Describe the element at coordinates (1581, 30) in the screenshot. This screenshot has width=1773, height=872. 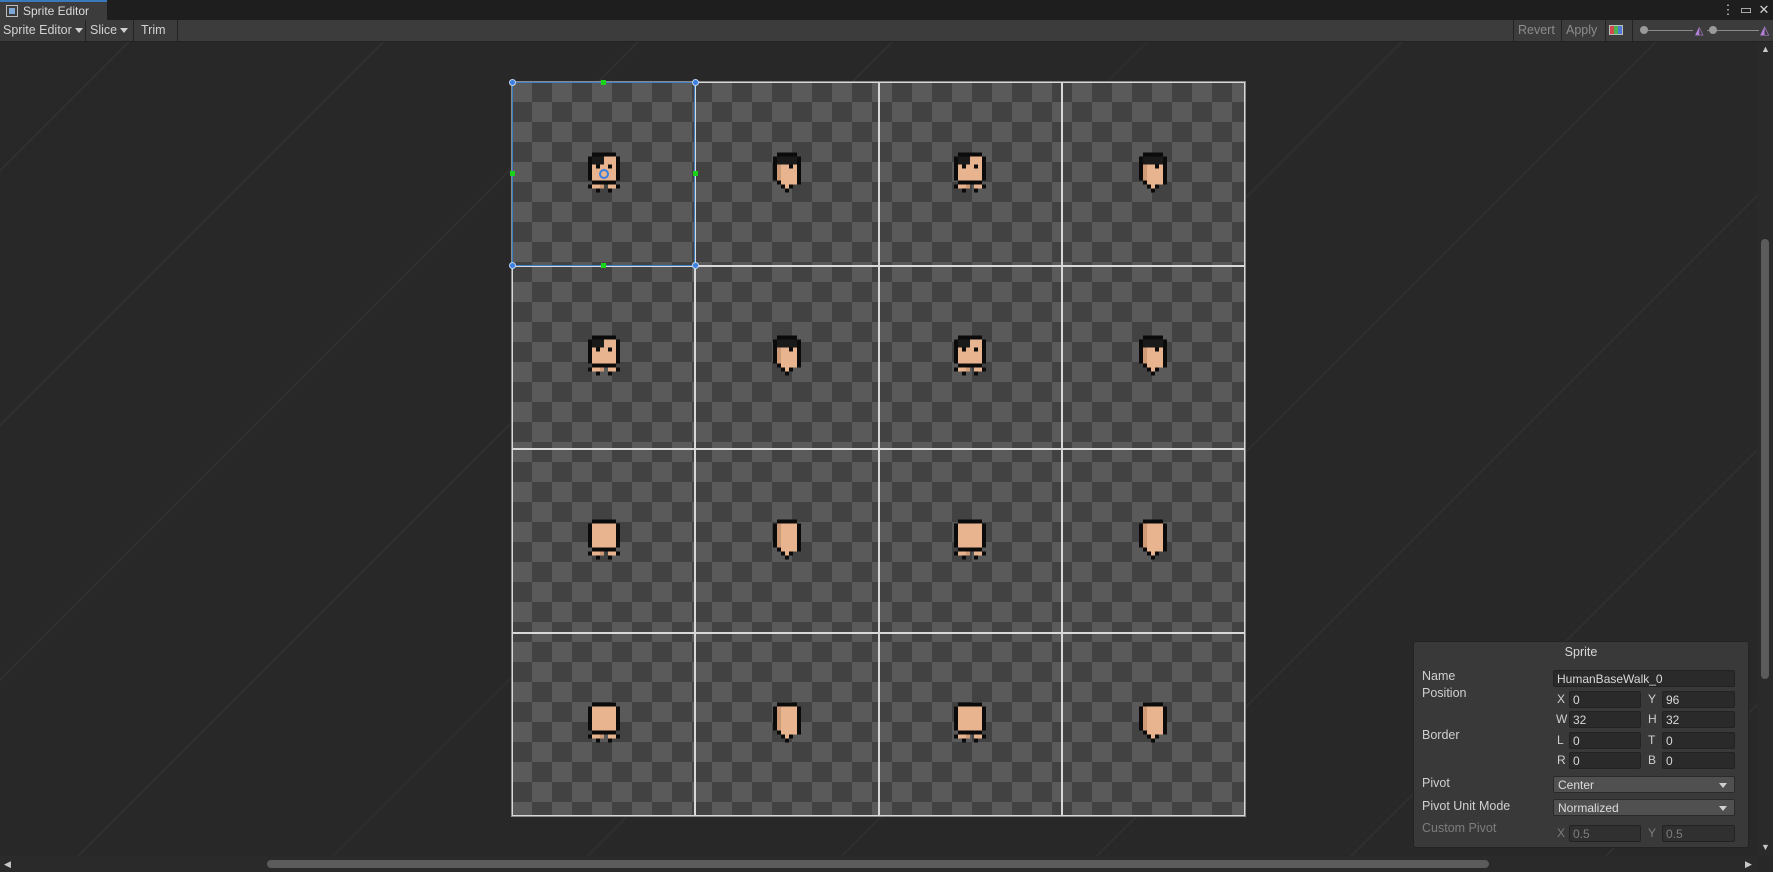
I see `apply-button: Apply` at that location.